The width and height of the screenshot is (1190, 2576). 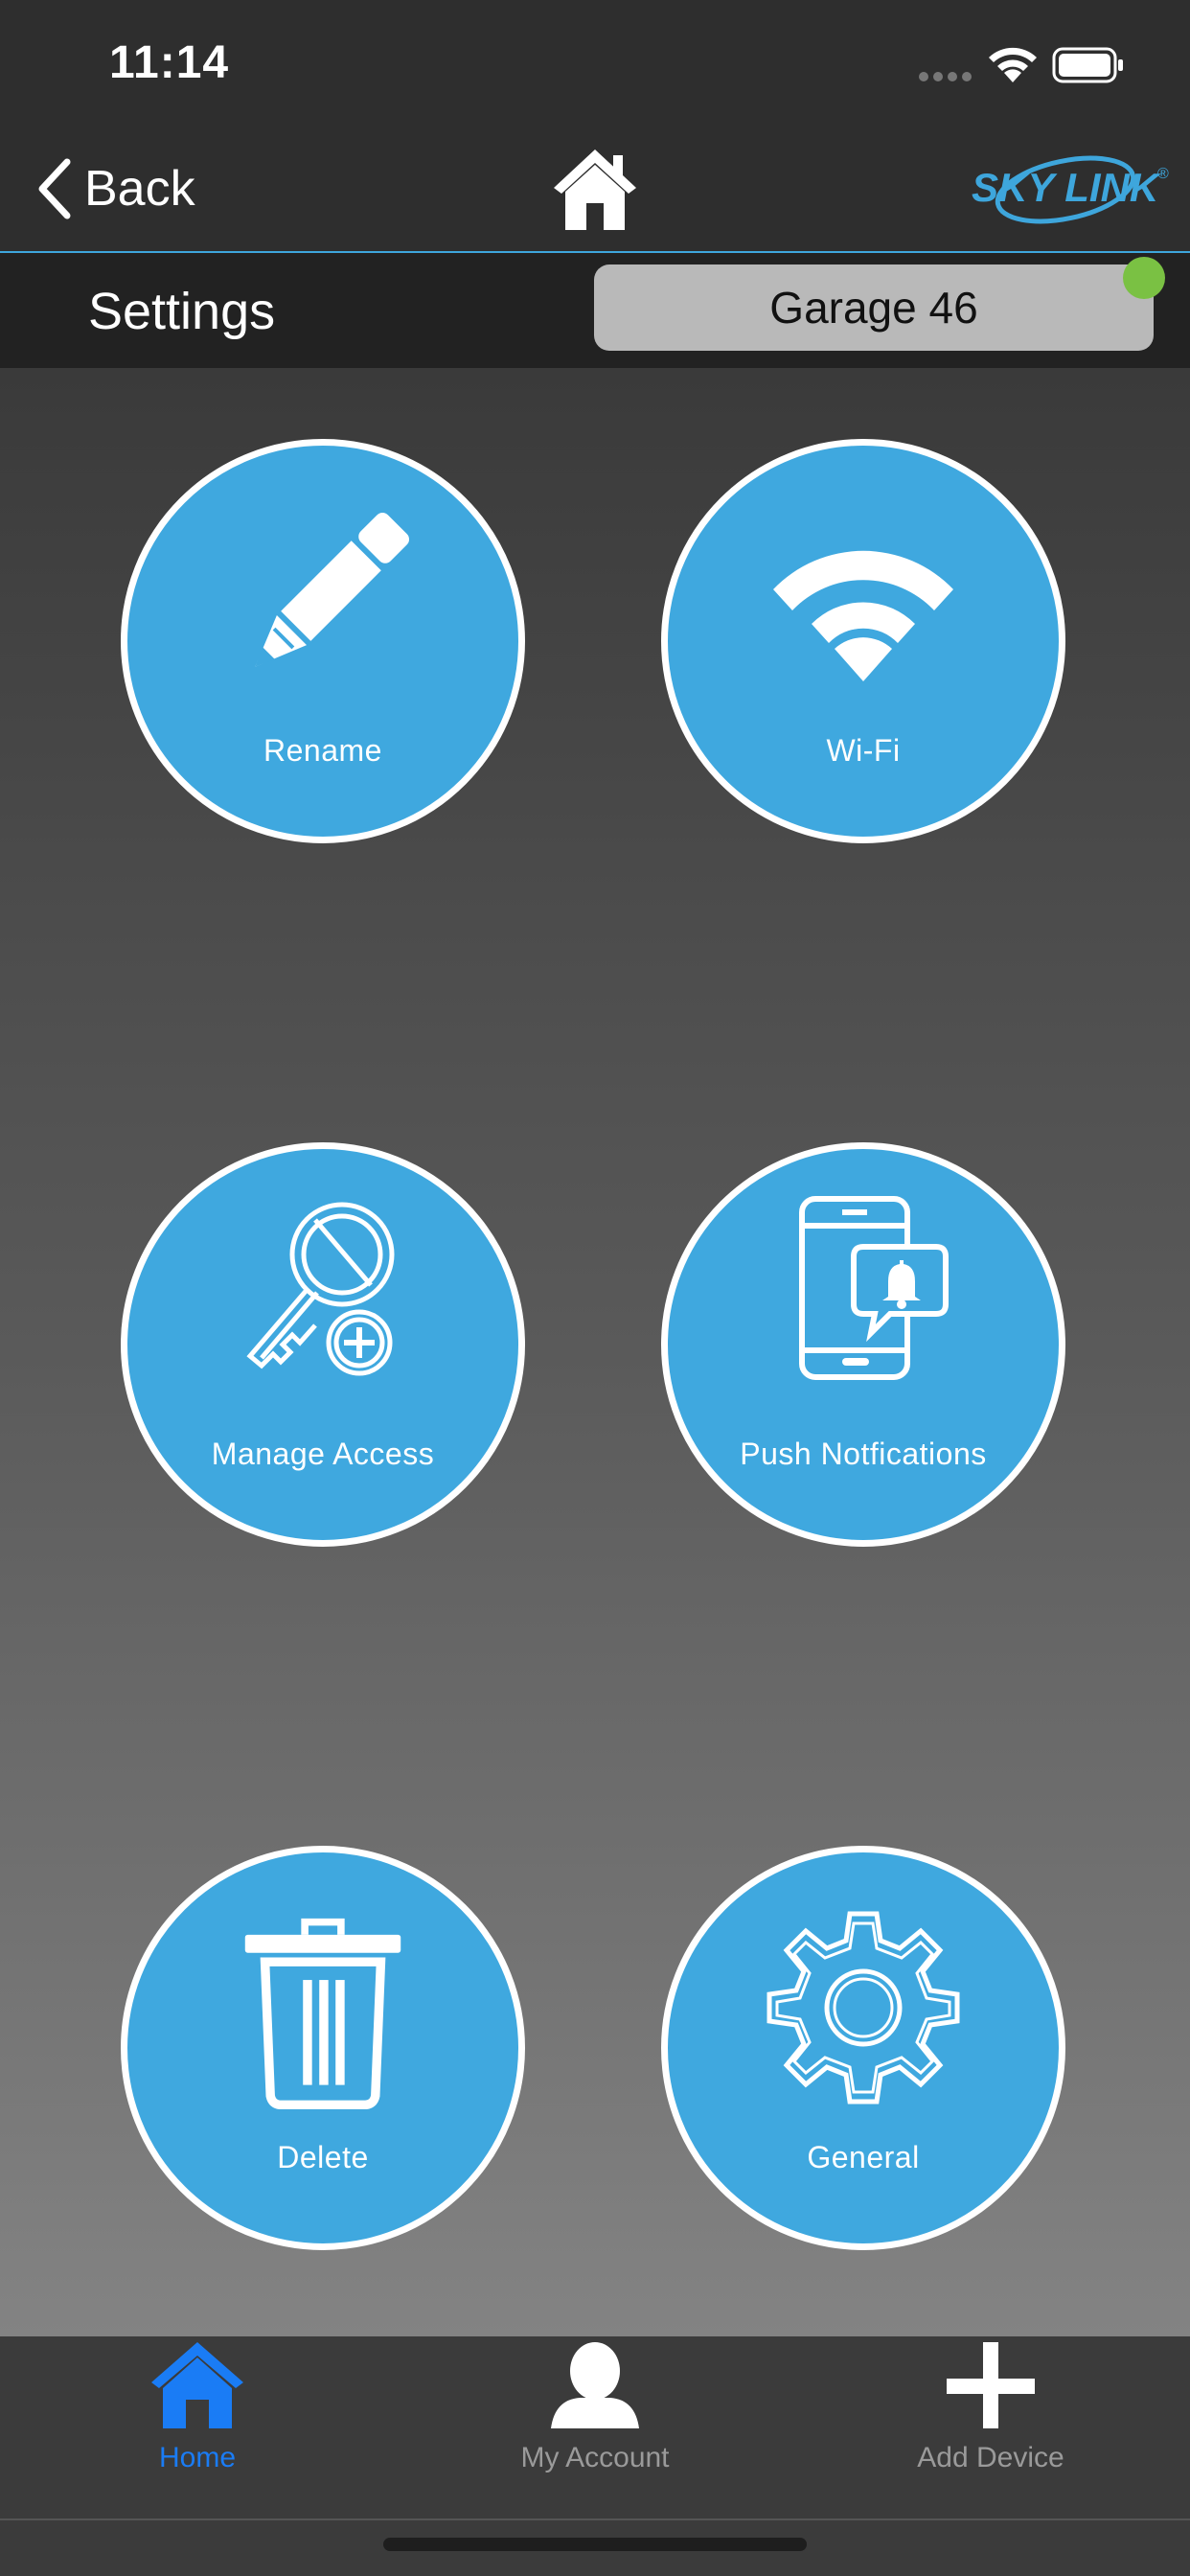 I want to click on push-notifications-button: Push Notfications, so click(x=863, y=1344).